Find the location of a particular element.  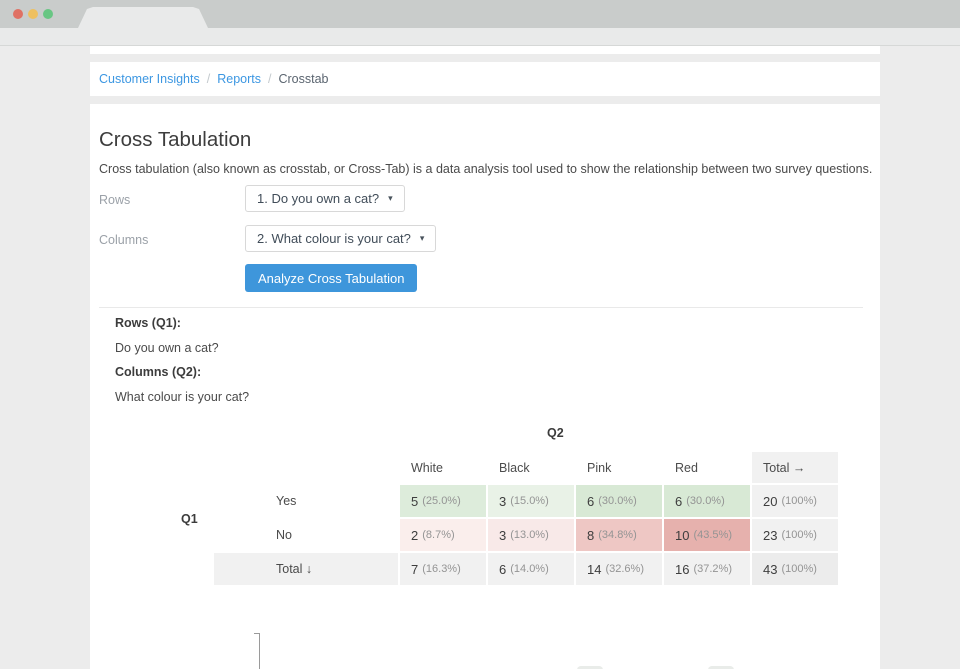

cell-percent: (8.7%) is located at coordinates (438, 535).